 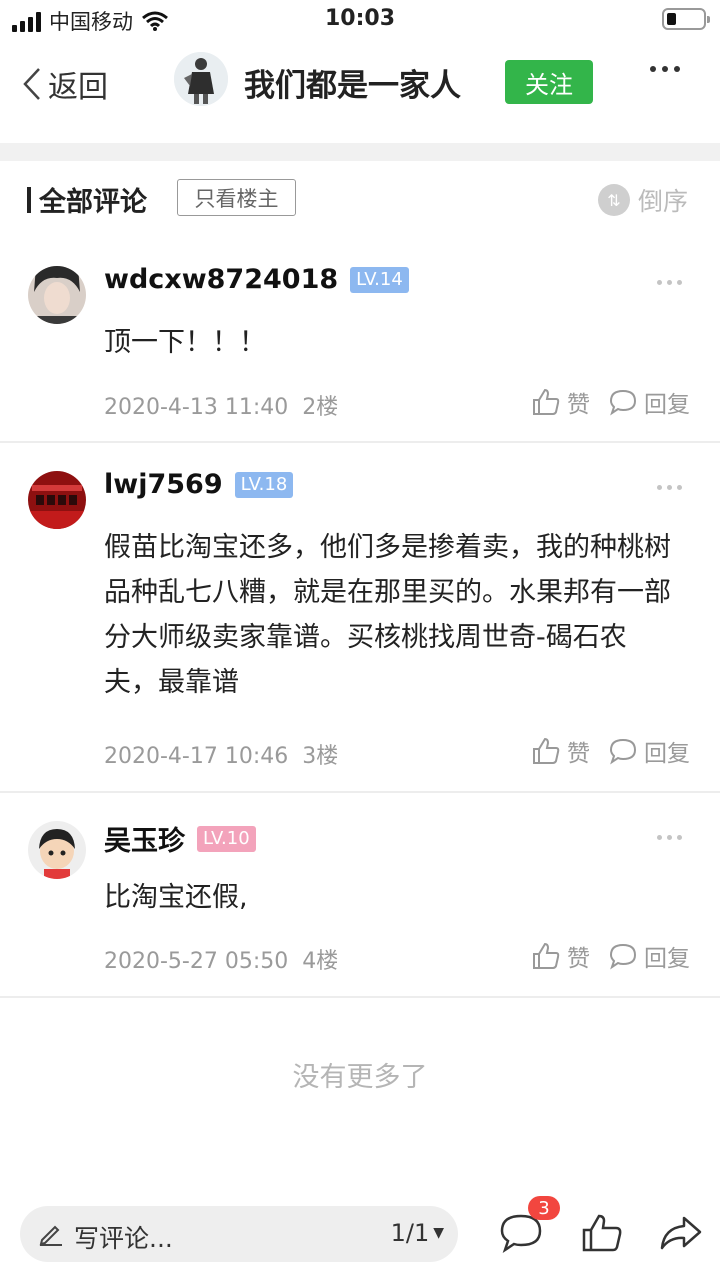 What do you see at coordinates (686, 19) in the screenshot?
I see `battery-icon` at bounding box center [686, 19].